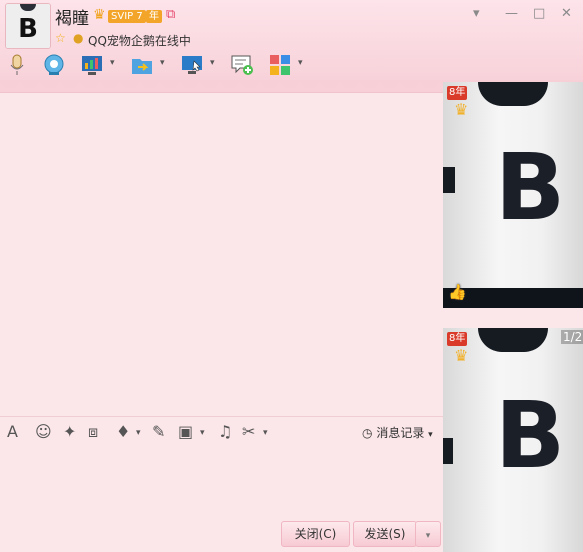  Describe the element at coordinates (127, 16) in the screenshot. I see `svip-badge: SVIP 7` at that location.